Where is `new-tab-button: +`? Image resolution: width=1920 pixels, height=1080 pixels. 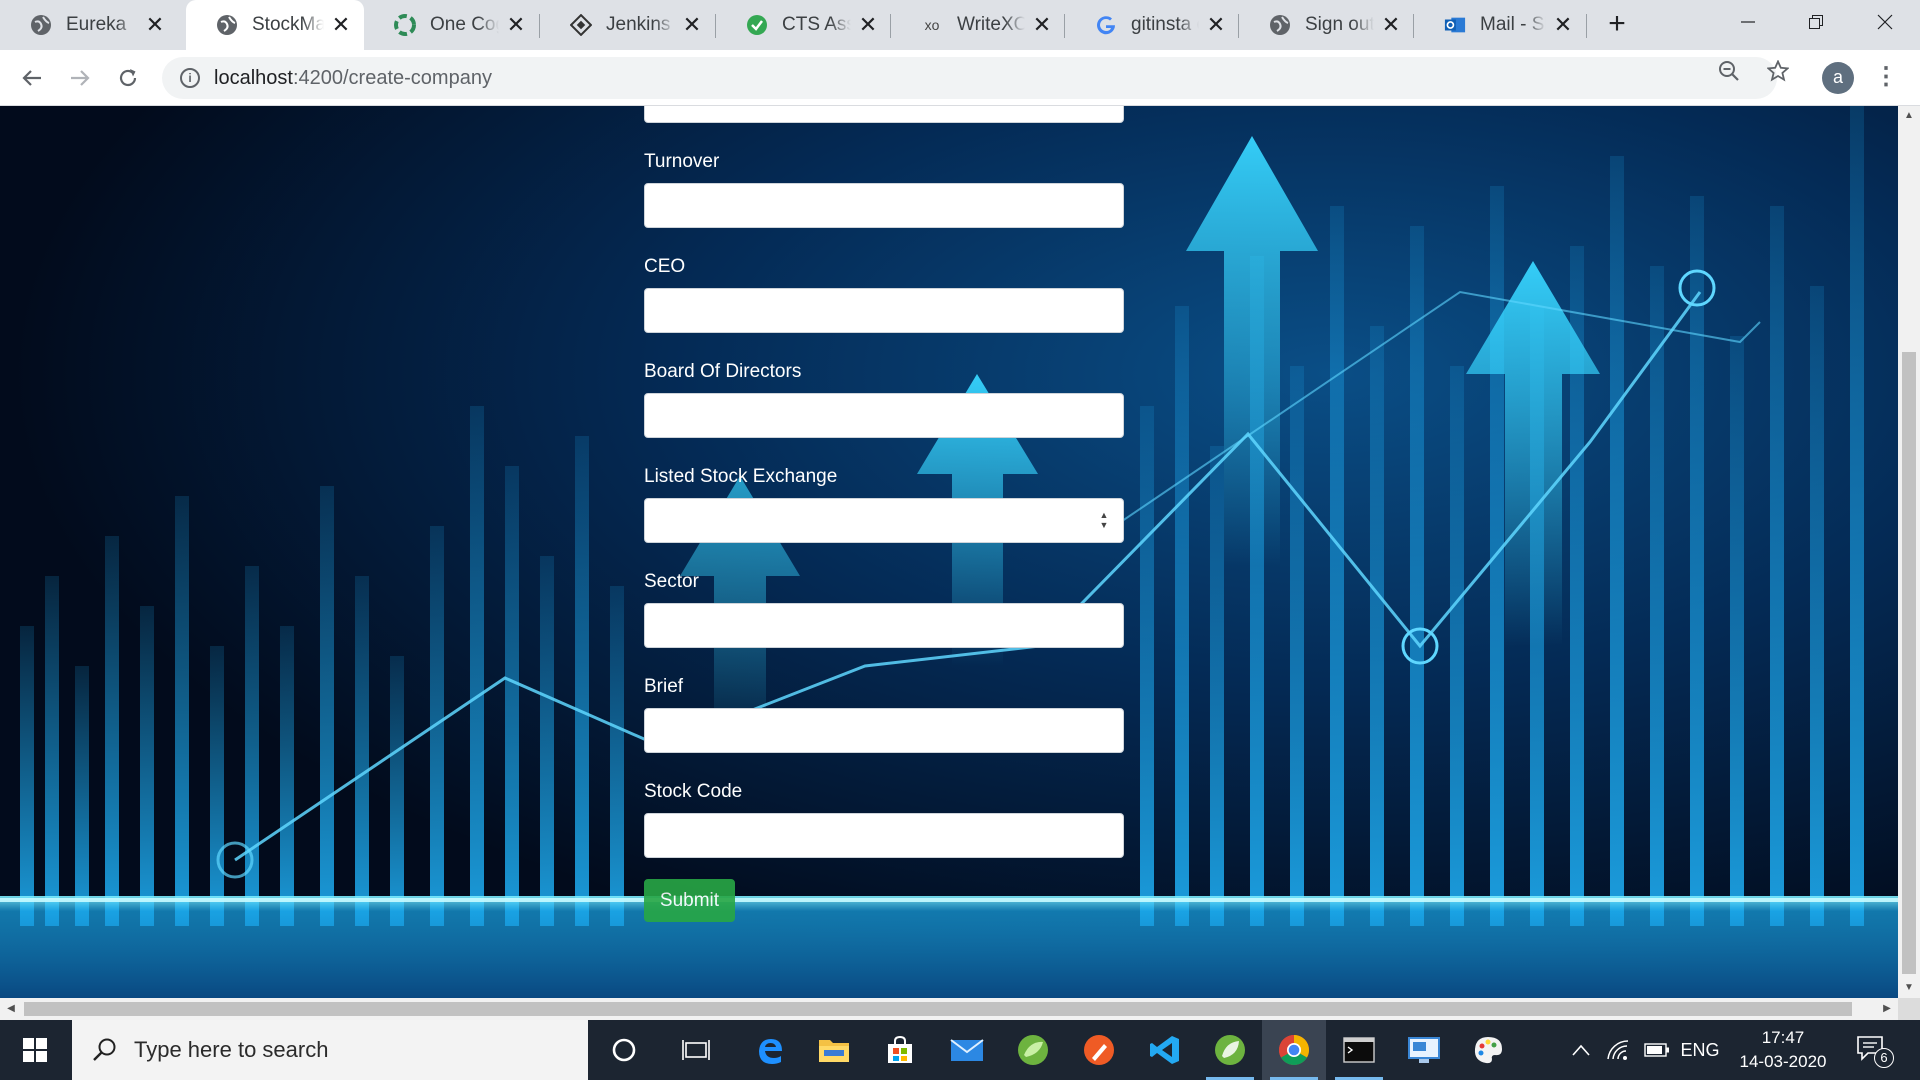
new-tab-button: + is located at coordinates (1617, 24).